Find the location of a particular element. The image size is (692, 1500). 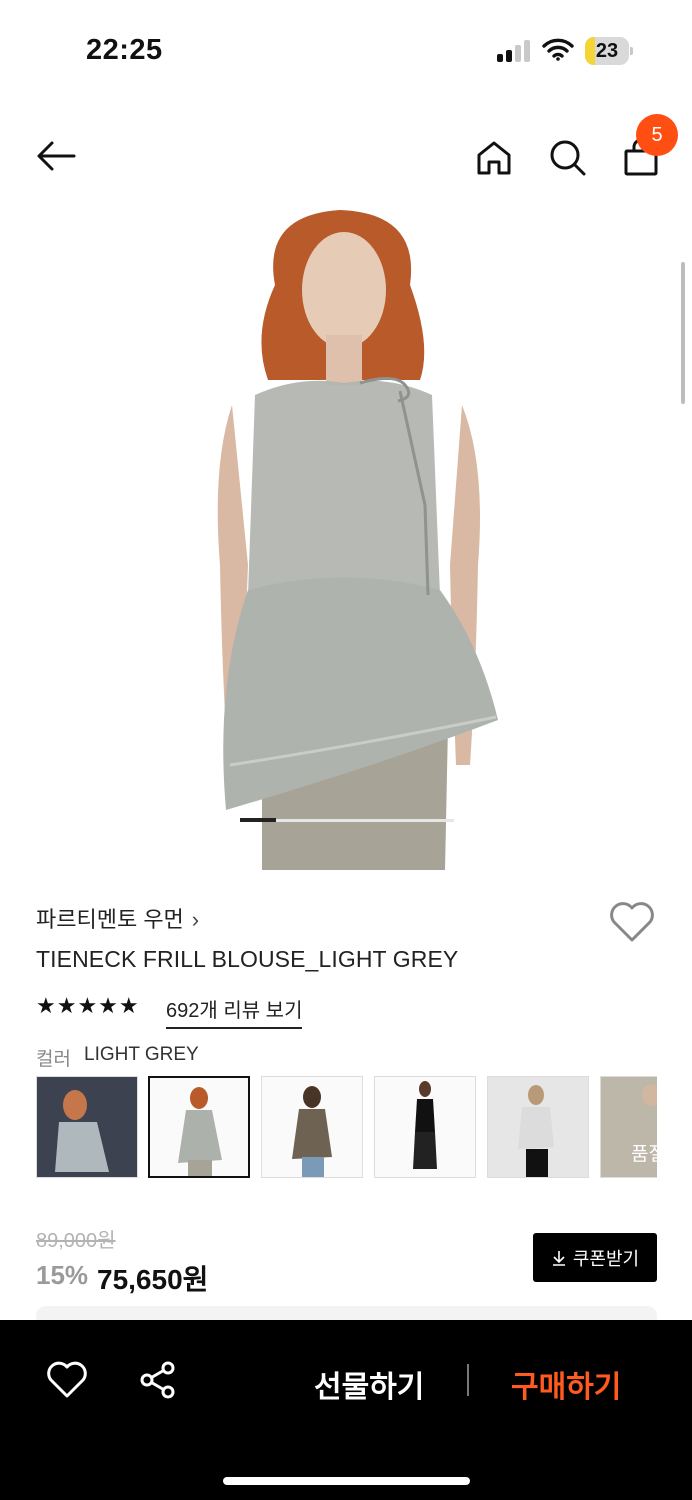

review-link: 692개 리뷰 보기 is located at coordinates (234, 1011).